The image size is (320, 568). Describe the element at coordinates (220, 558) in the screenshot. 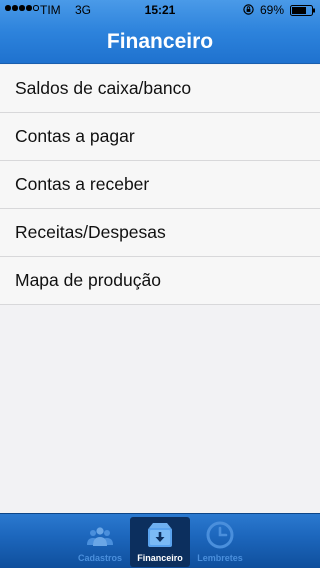

I see `tab-label: Lembretes` at that location.